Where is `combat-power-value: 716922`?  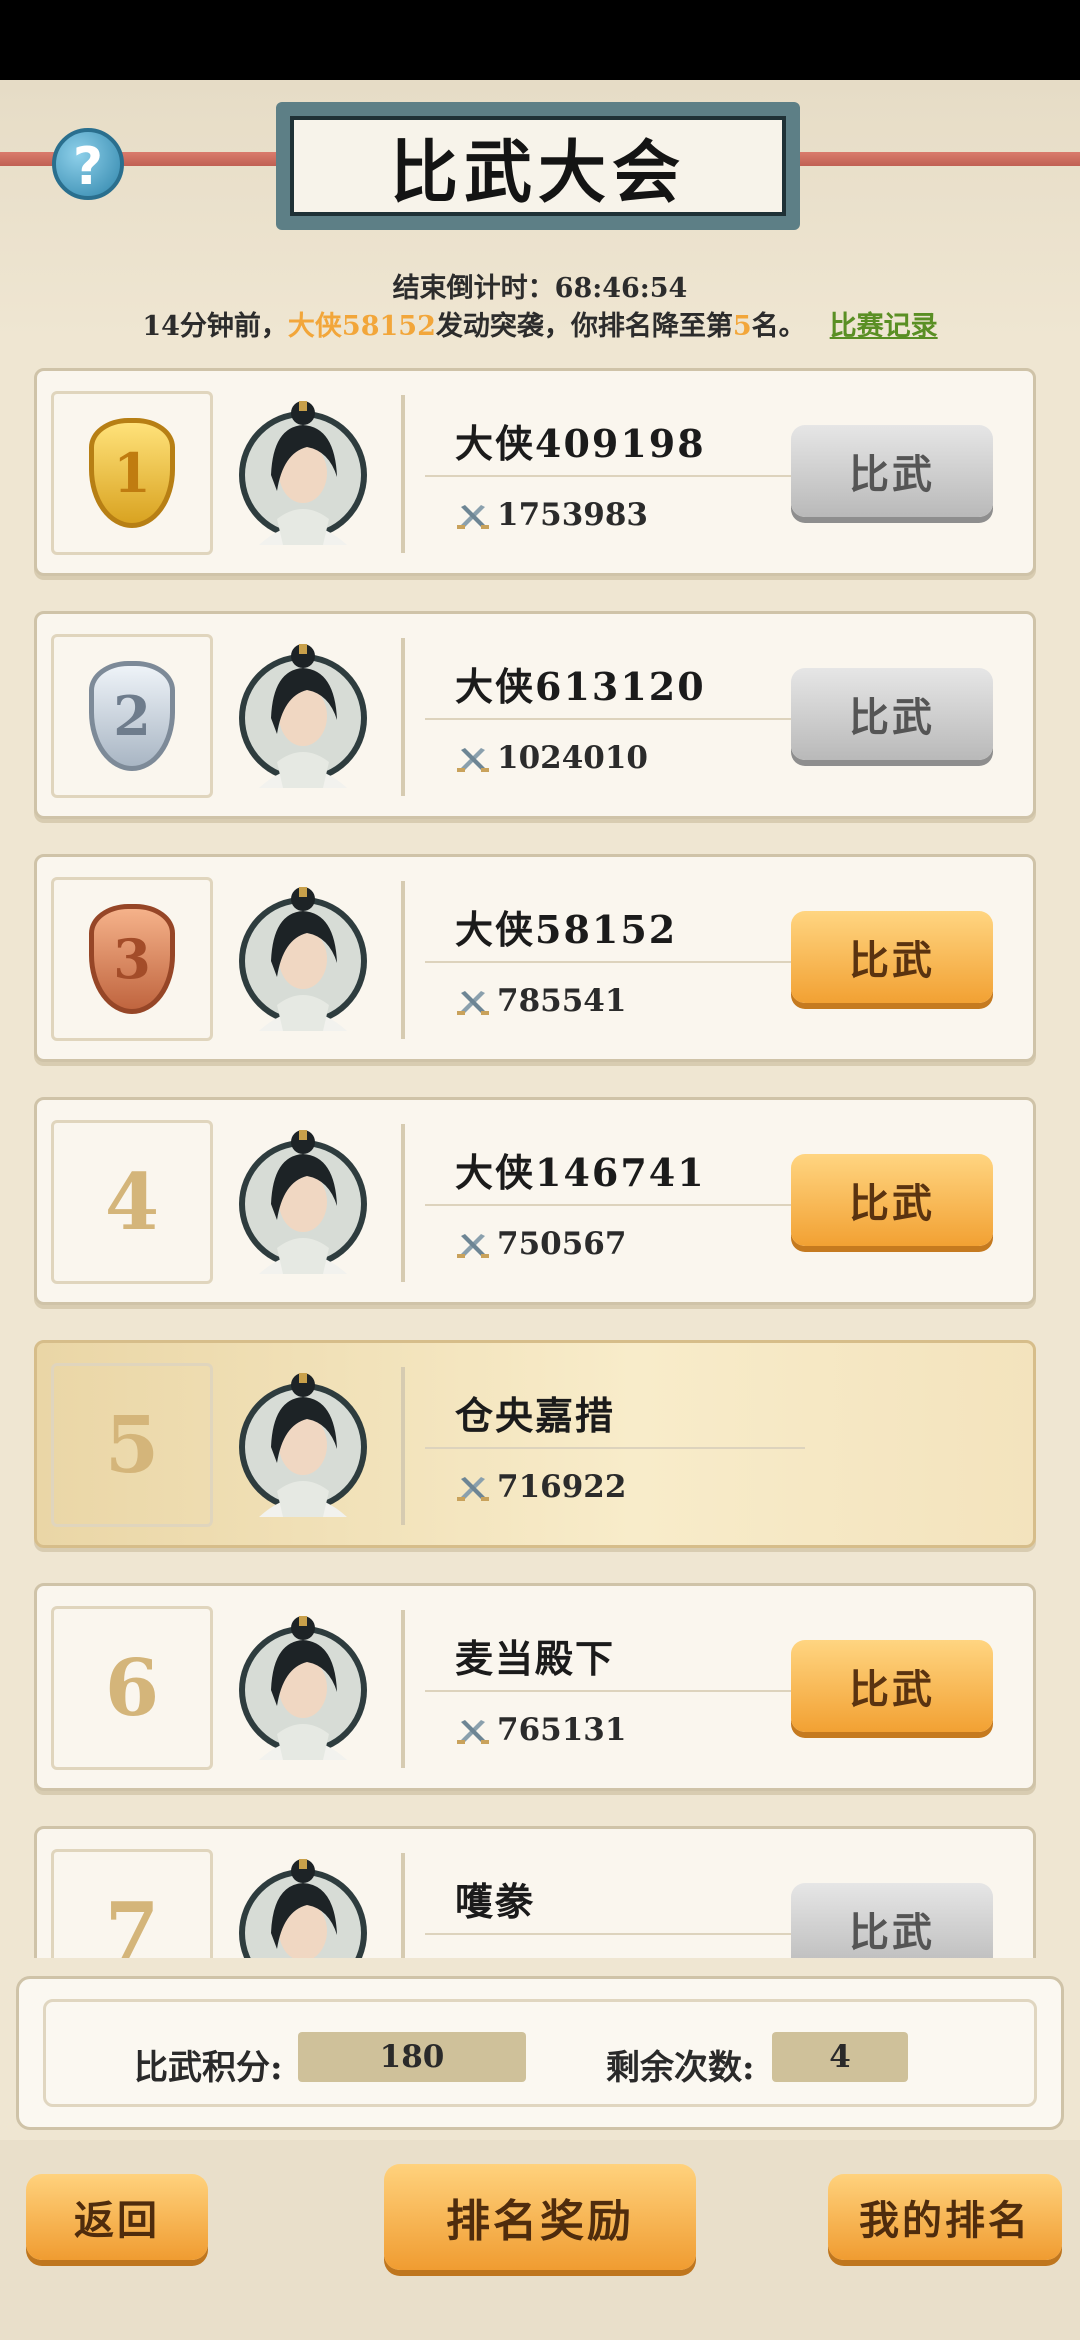
combat-power-value: 716922 is located at coordinates (562, 1487).